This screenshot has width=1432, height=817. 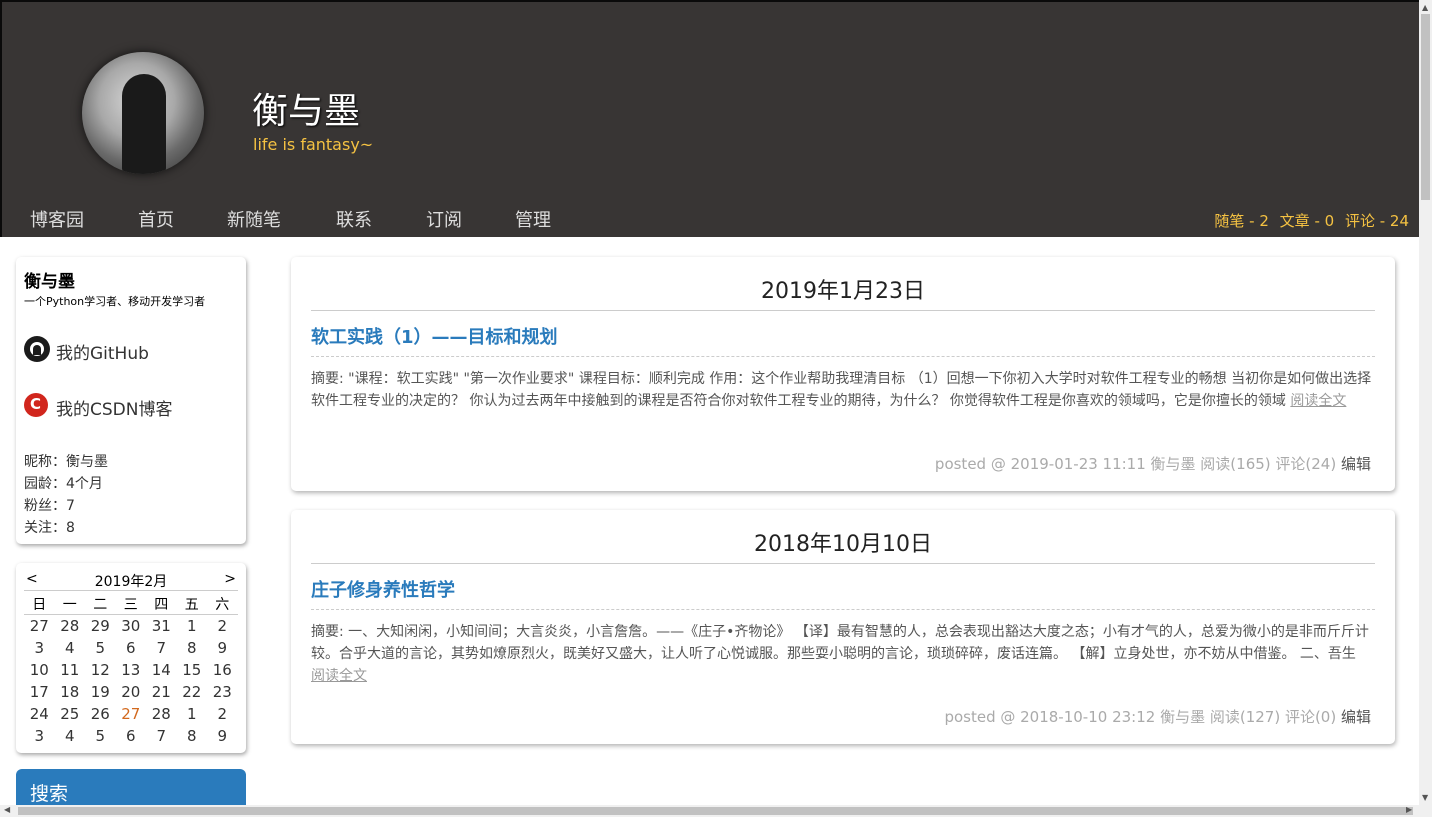 I want to click on scroll-right-icon: ▶, so click(x=1409, y=809).